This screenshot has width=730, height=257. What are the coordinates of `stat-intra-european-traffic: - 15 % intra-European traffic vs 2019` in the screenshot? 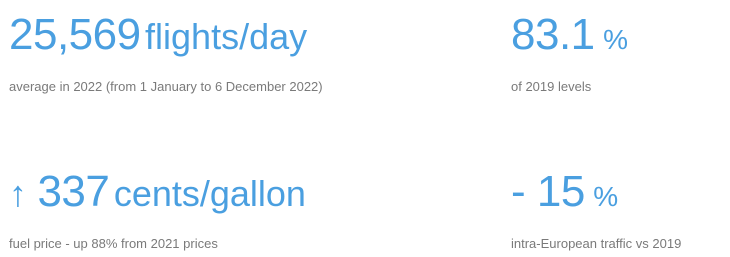 It's located at (596, 211).